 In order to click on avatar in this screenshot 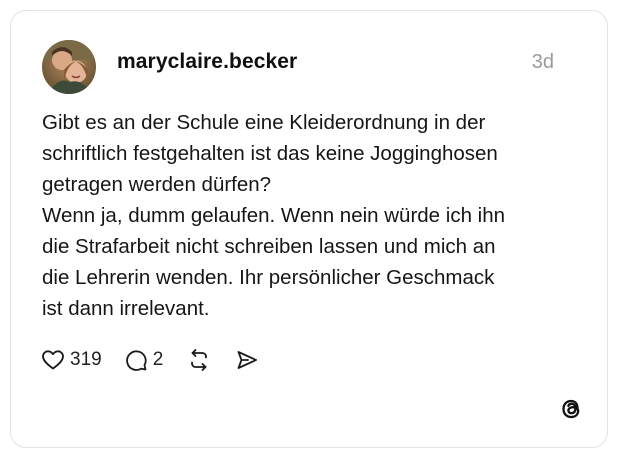, I will do `click(69, 67)`.